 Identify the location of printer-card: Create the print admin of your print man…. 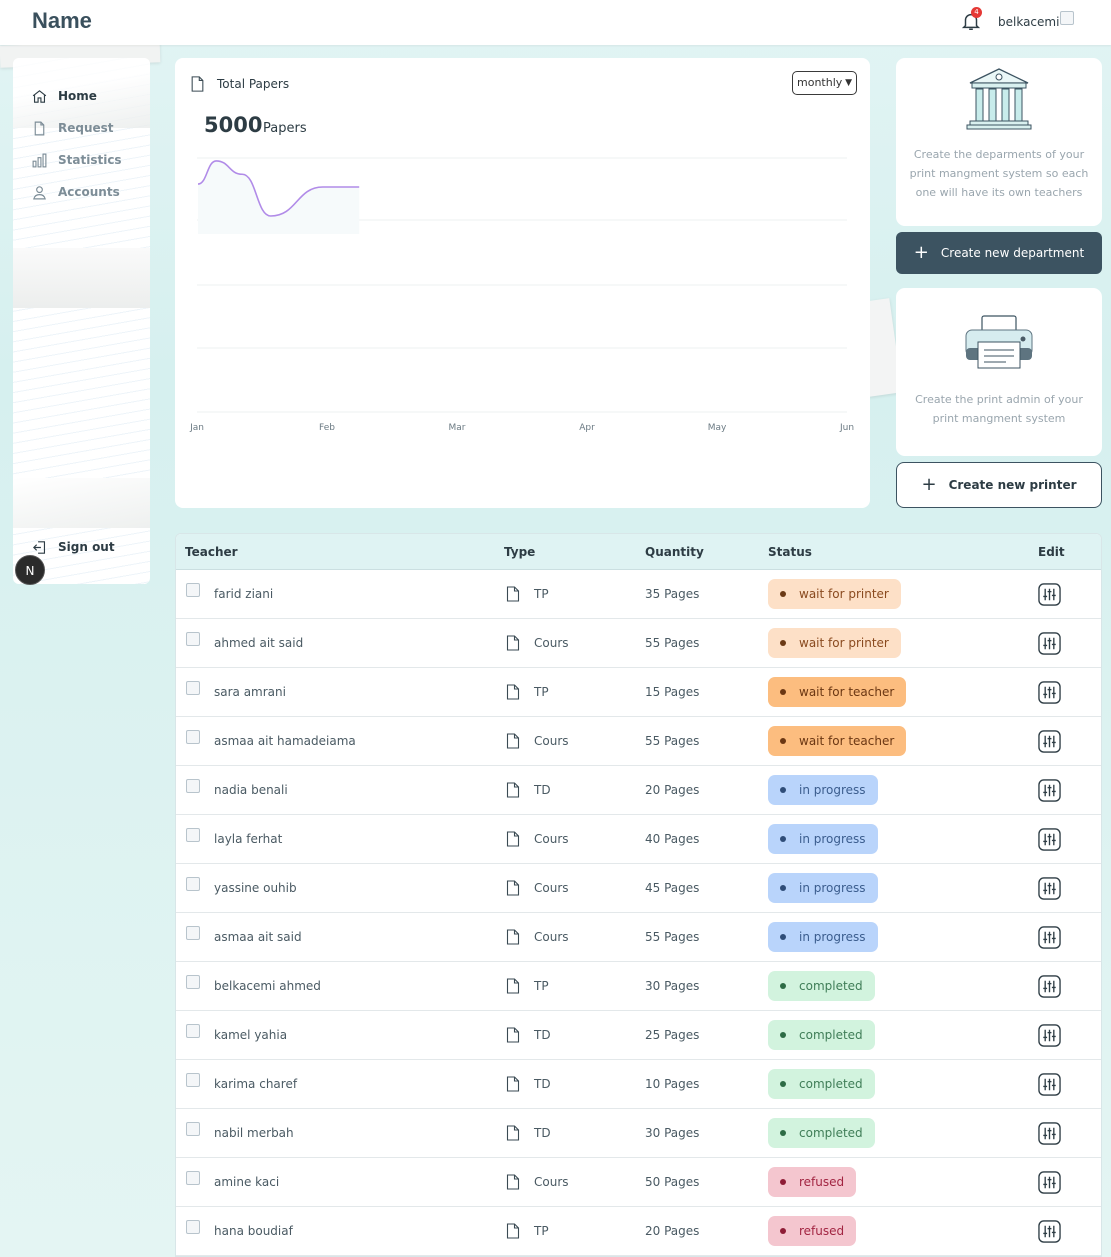
(999, 372).